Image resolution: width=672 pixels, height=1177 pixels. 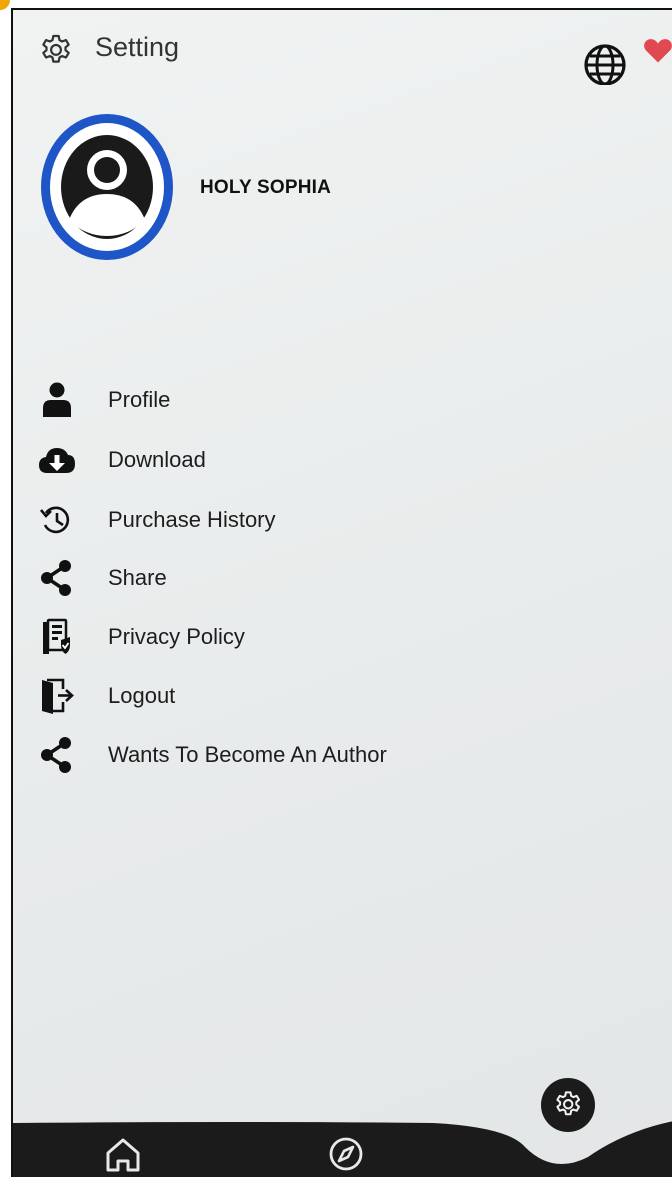 I want to click on menu-item-logout: Logout, so click(x=342, y=695).